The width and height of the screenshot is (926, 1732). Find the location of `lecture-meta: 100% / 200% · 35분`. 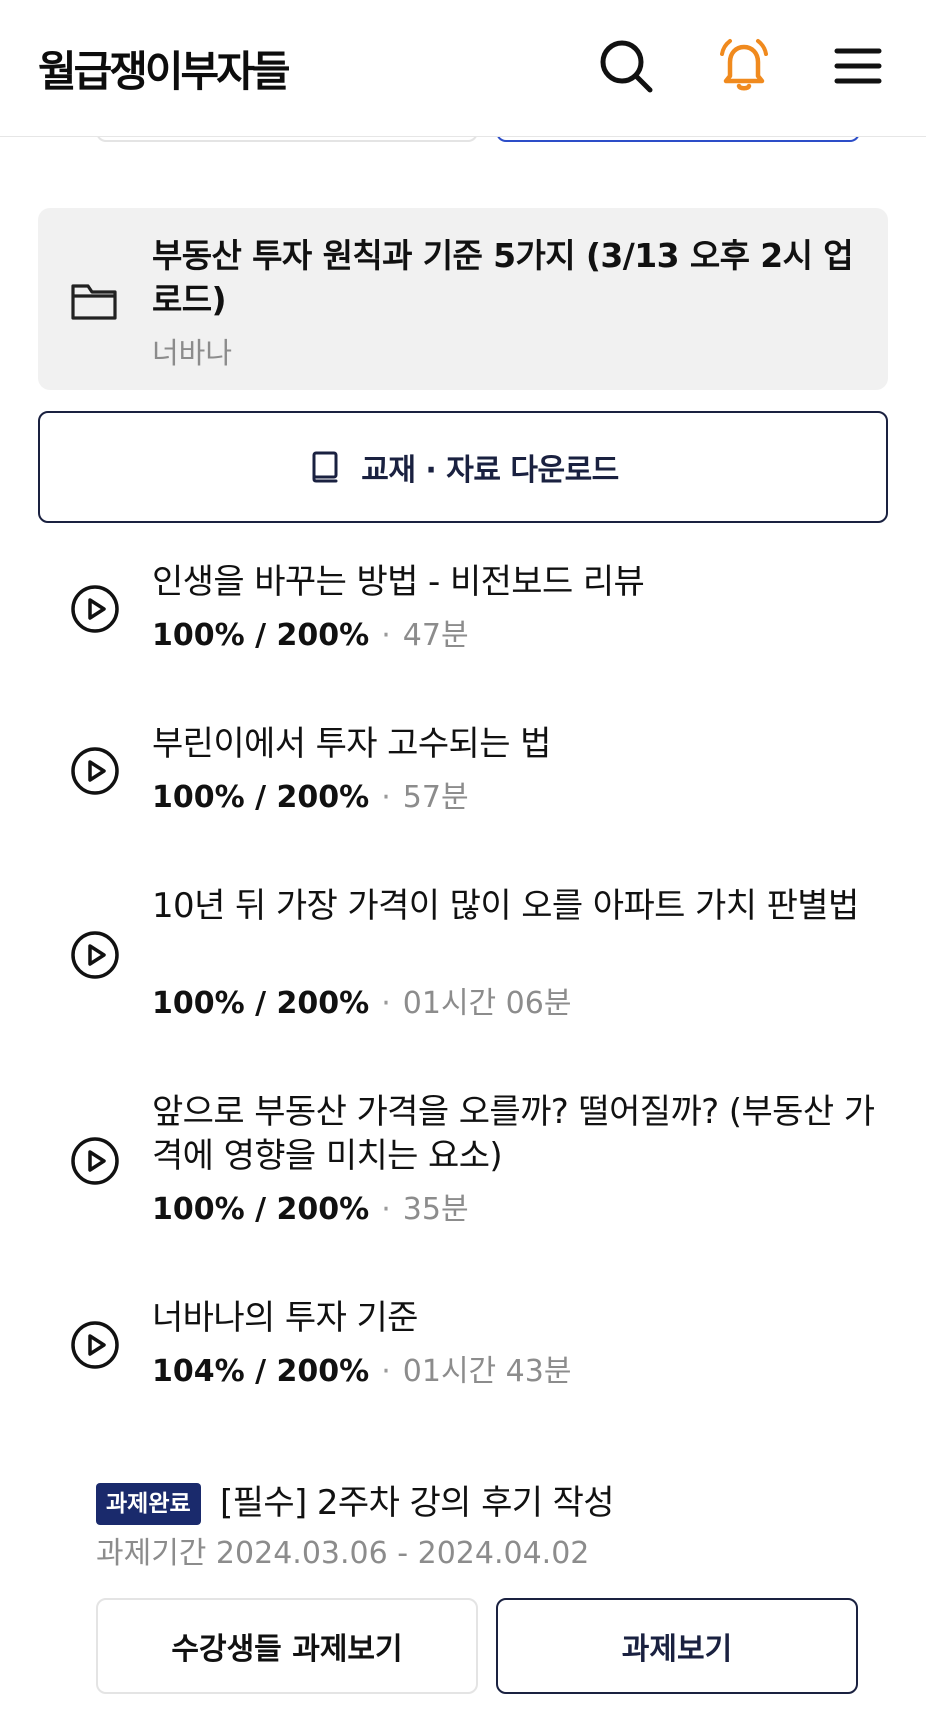

lecture-meta: 100% / 200% · 35분 is located at coordinates (310, 1210).